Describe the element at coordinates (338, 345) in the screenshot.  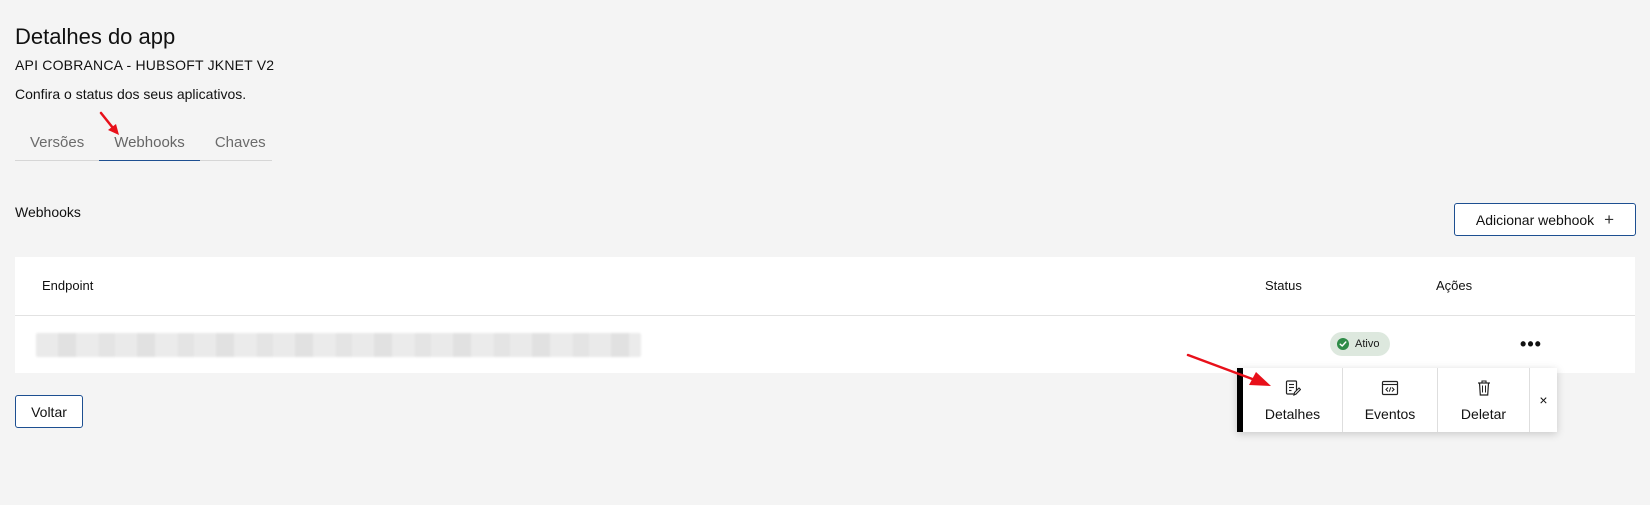
I see `endpoint-url-redacted` at that location.